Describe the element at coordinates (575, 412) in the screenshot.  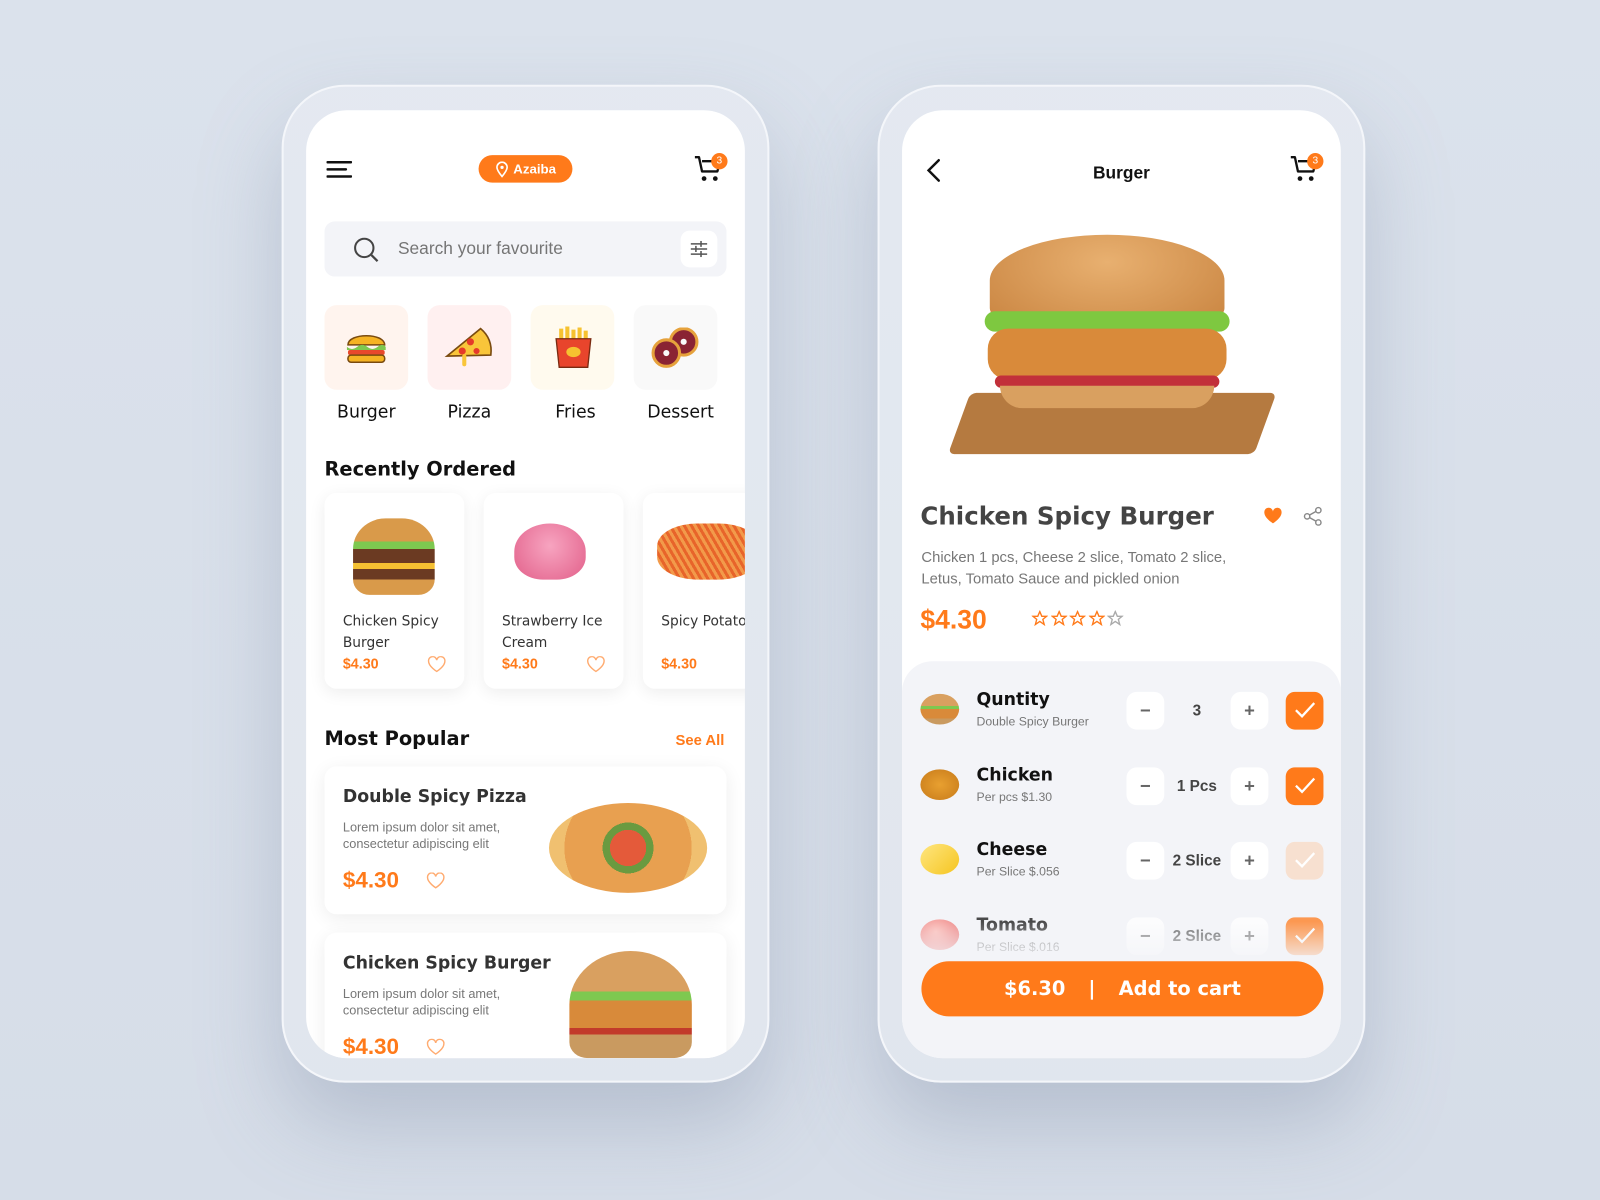
I see `category-label: Fries` at that location.